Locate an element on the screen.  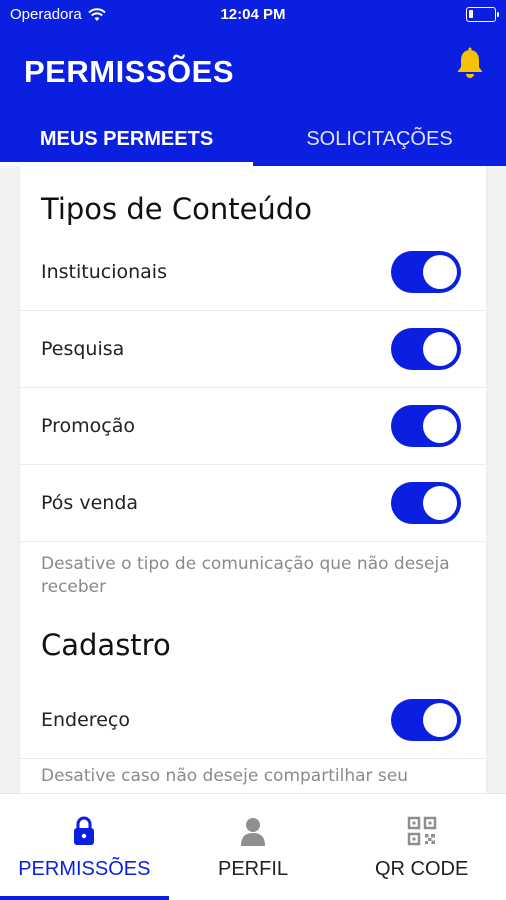
pesquisa-toggle is located at coordinates (426, 349).